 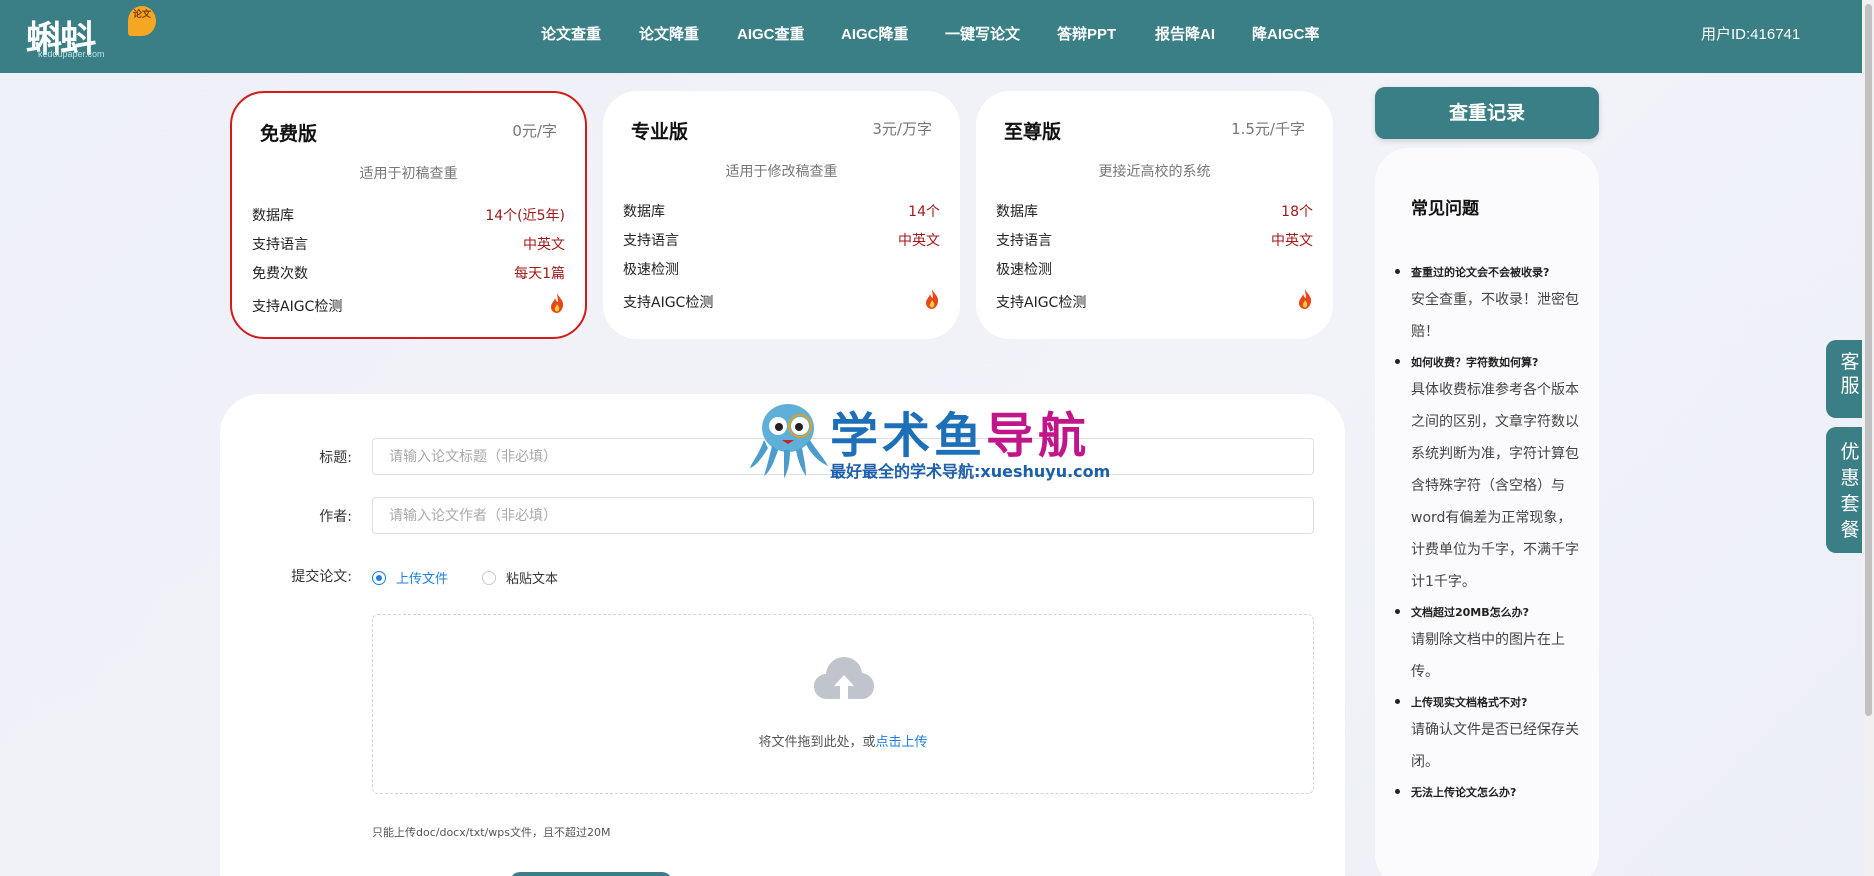 I want to click on radio-label: 粘贴文本, so click(x=532, y=579).